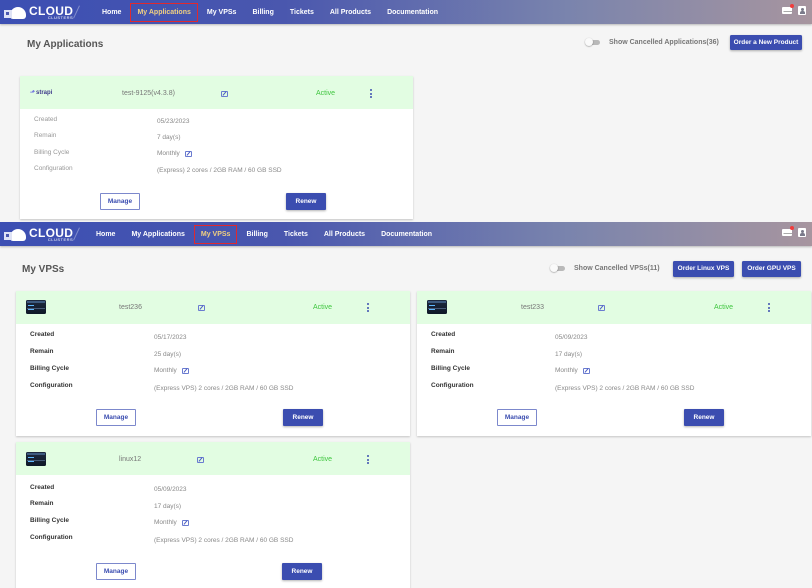 The image size is (812, 588). Describe the element at coordinates (43, 269) in the screenshot. I see `page-title: My VPSs` at that location.